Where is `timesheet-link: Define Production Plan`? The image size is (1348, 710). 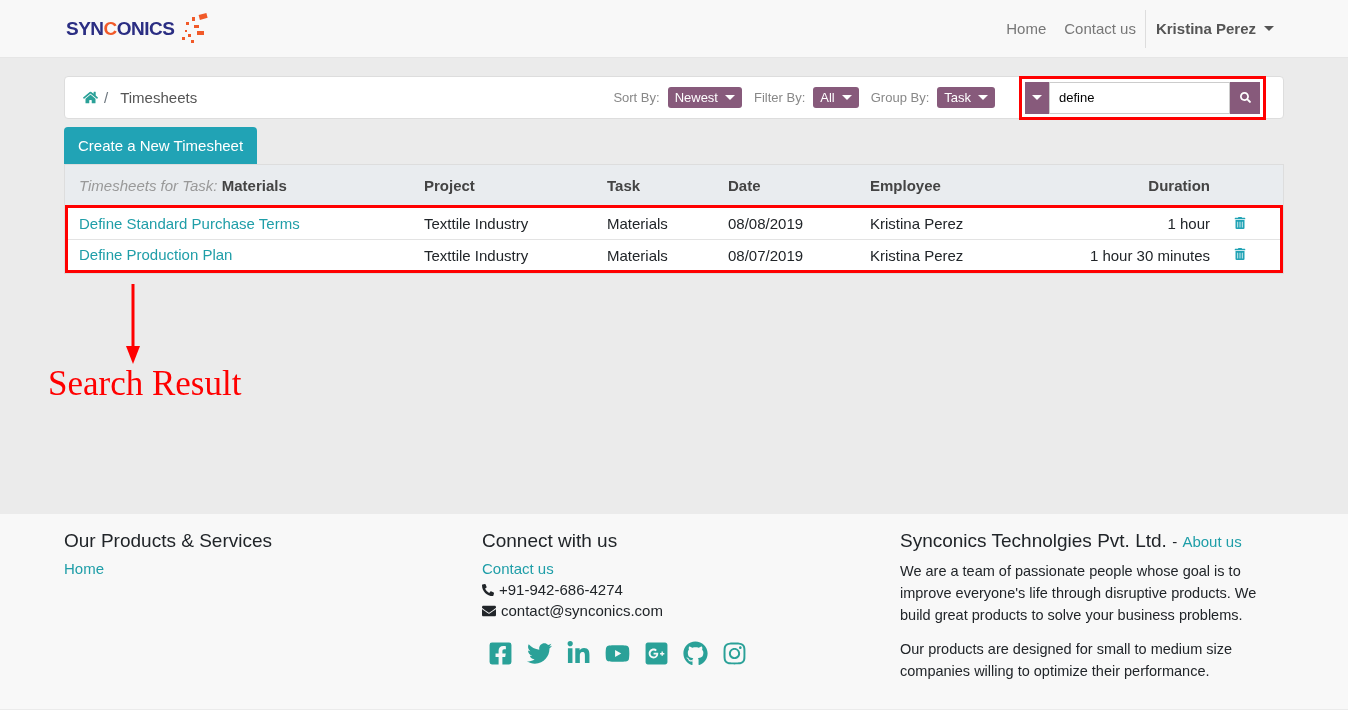 timesheet-link: Define Production Plan is located at coordinates (156, 254).